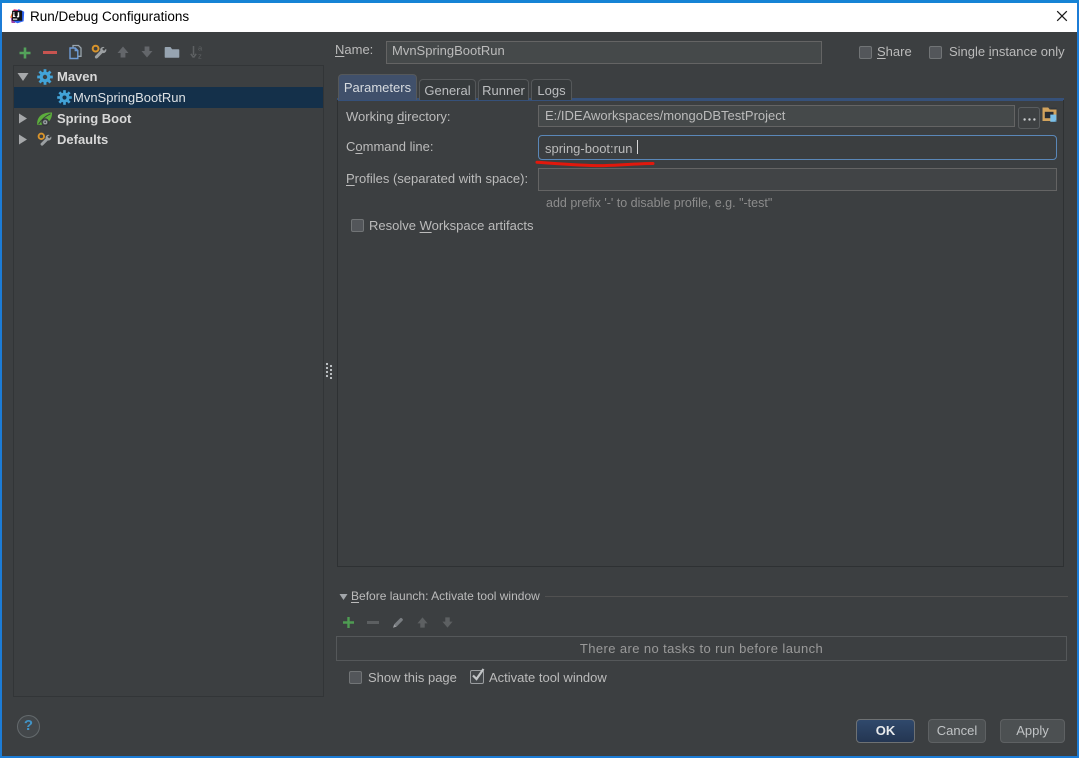 This screenshot has width=1079, height=758. What do you see at coordinates (200, 56) in the screenshot?
I see `svg-text: z` at bounding box center [200, 56].